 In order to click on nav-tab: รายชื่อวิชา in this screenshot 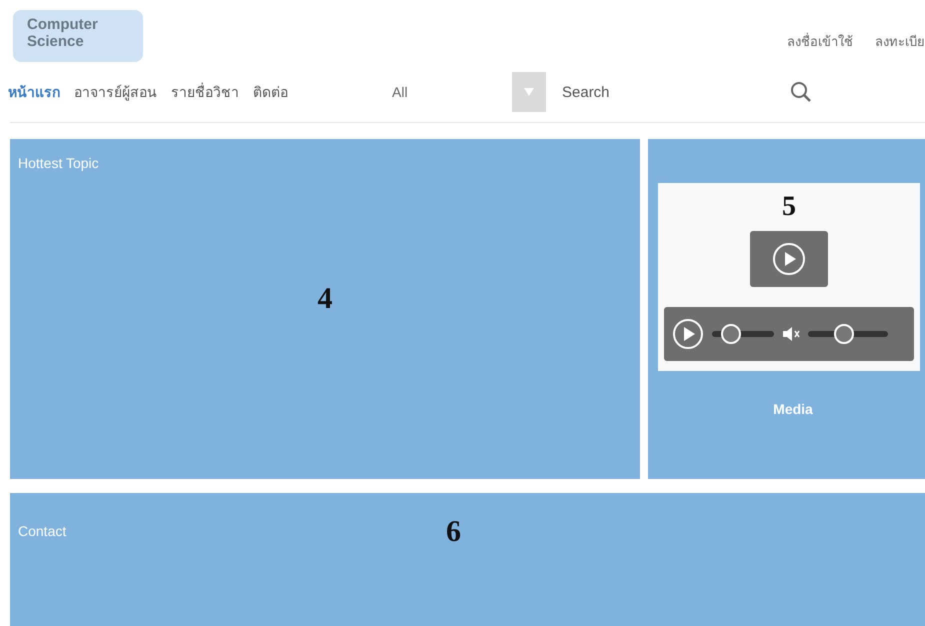, I will do `click(205, 92)`.